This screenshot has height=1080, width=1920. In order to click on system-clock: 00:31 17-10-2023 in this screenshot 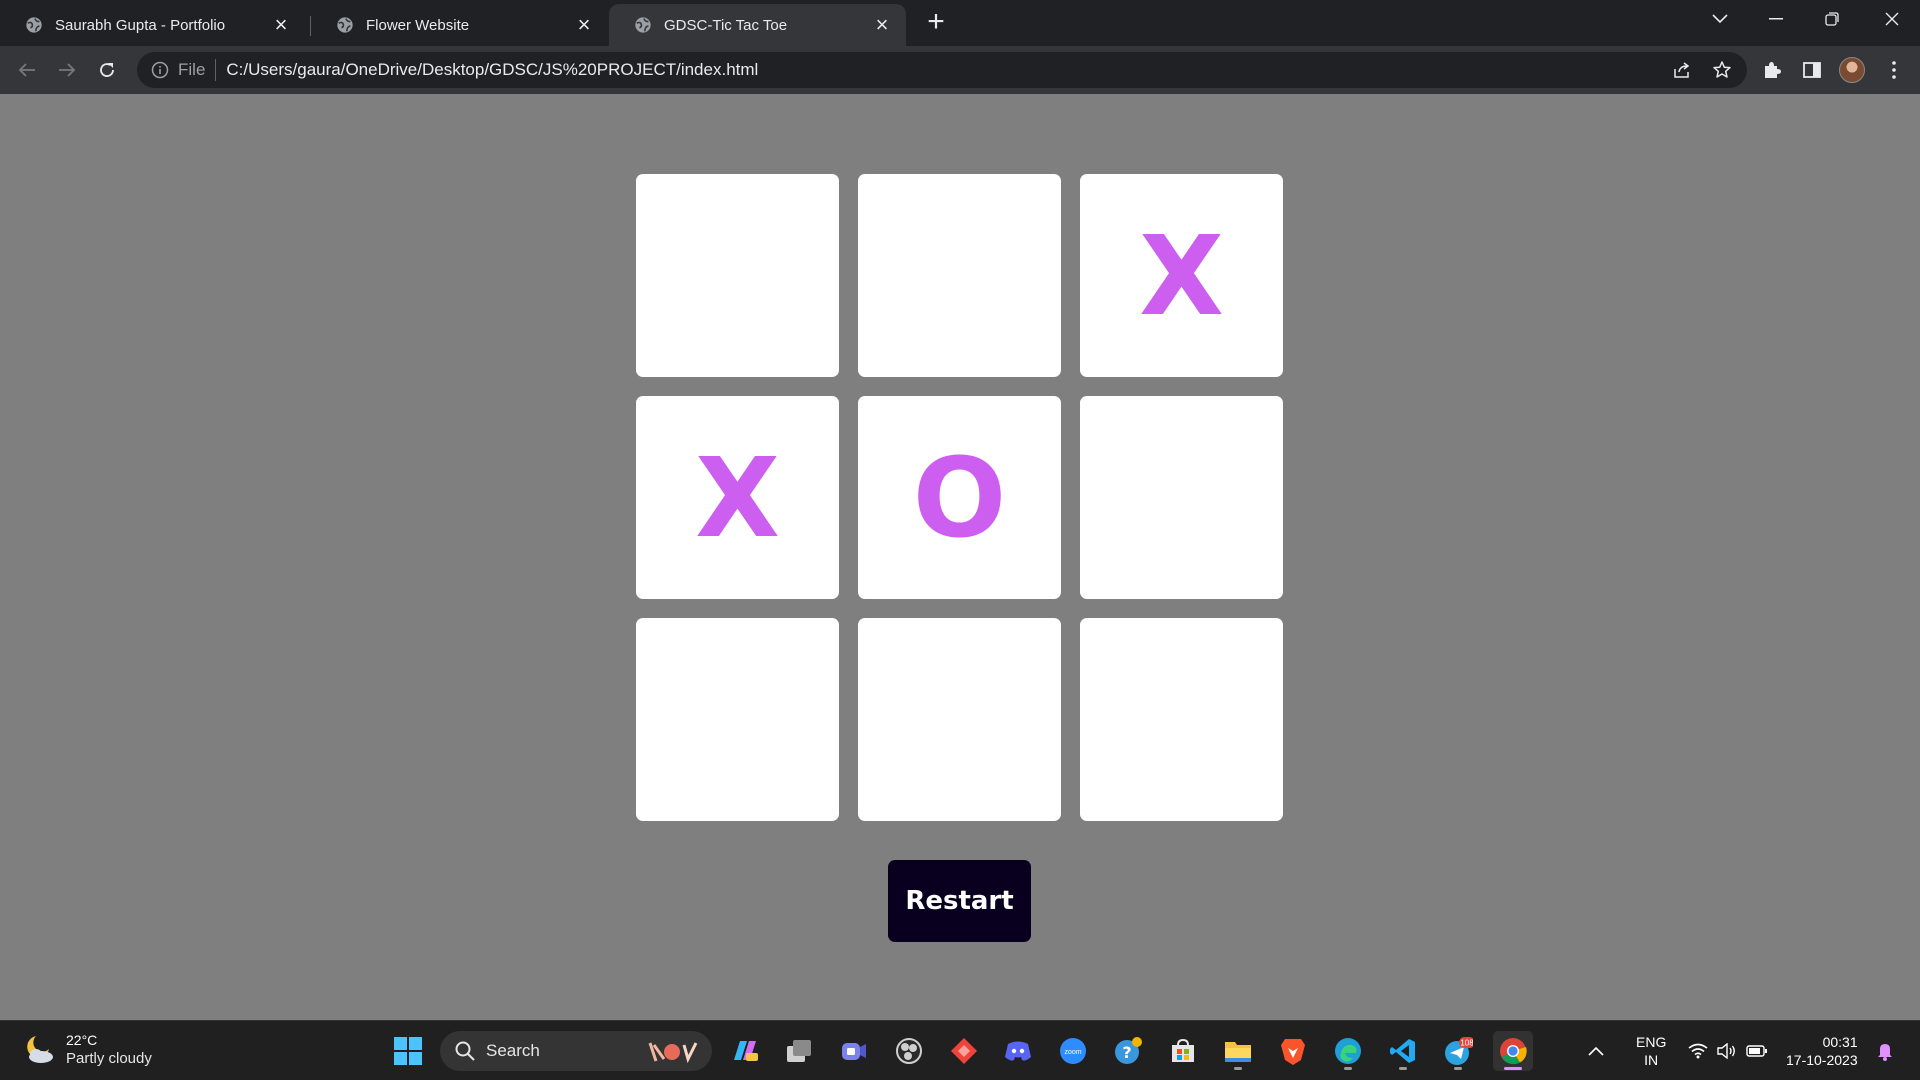, I will do `click(1822, 1050)`.